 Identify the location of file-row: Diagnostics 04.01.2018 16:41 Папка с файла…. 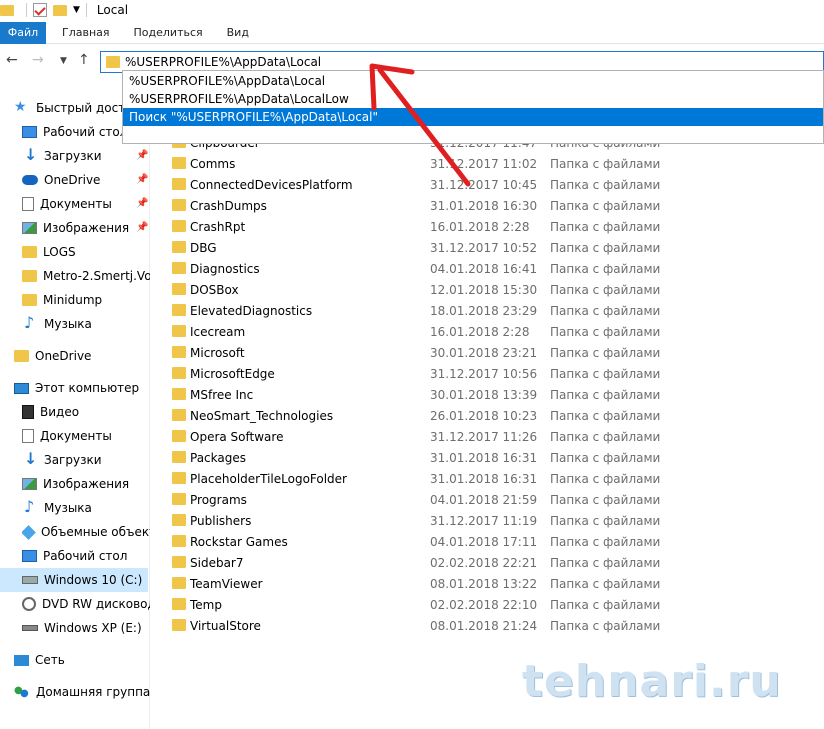
(492, 268).